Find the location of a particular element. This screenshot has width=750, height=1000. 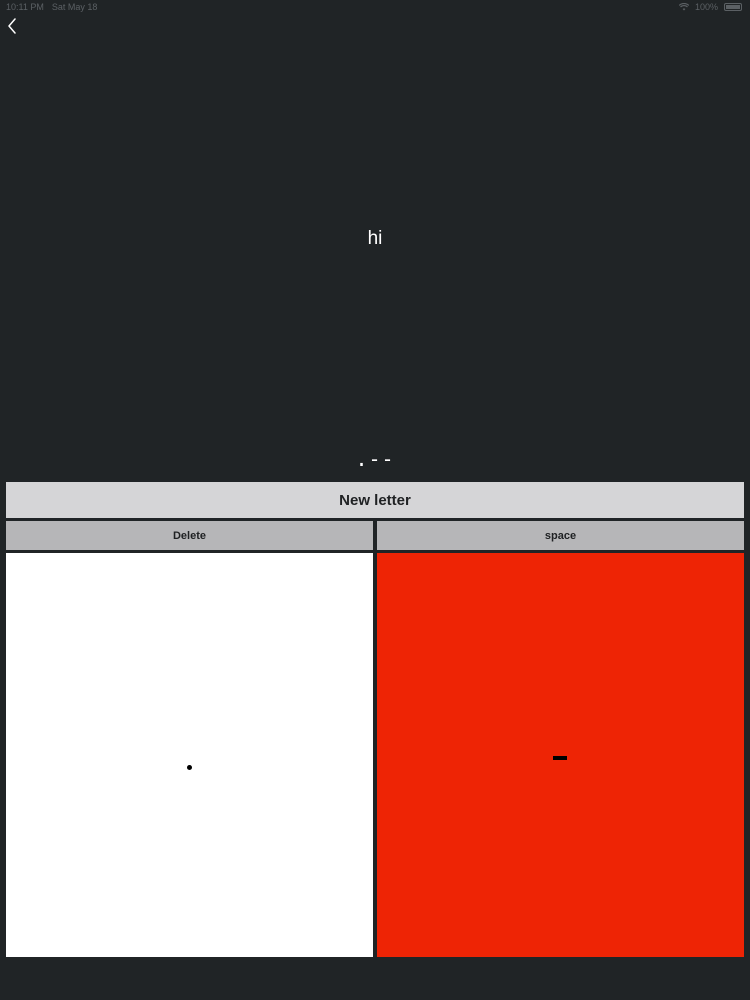

status-bar: 10:11 PM Sat May 18 100% is located at coordinates (375, 7).